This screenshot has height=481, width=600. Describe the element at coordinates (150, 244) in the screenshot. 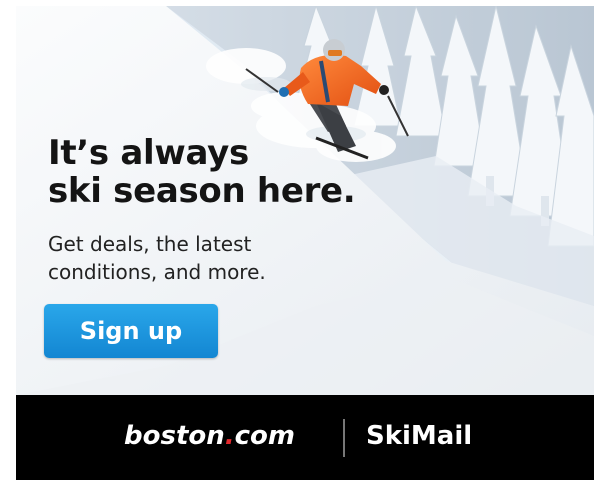

I see `subtext-line-1: Get deals, the latest` at that location.